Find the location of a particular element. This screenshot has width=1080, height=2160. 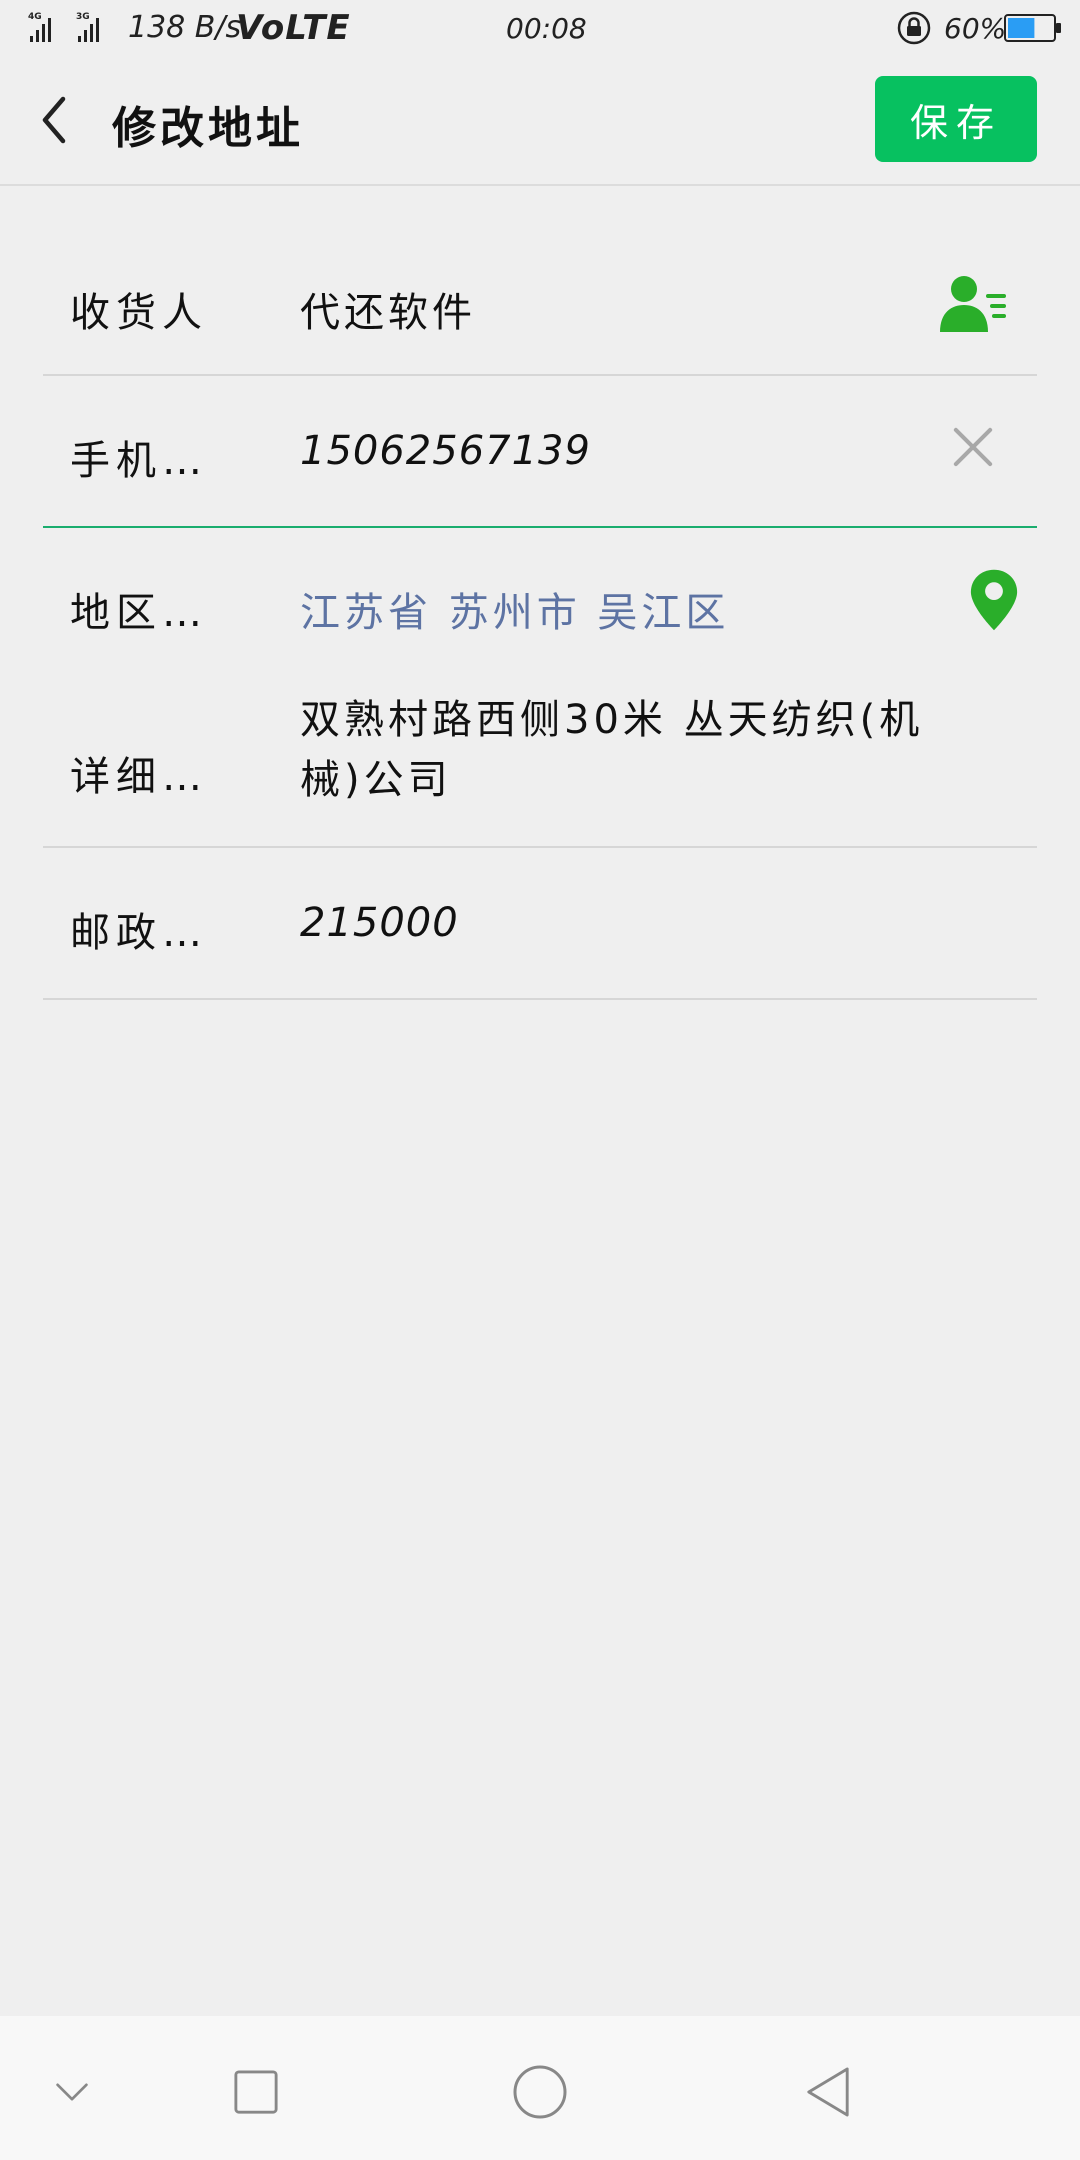

contact-picker-button is located at coordinates (974, 304).